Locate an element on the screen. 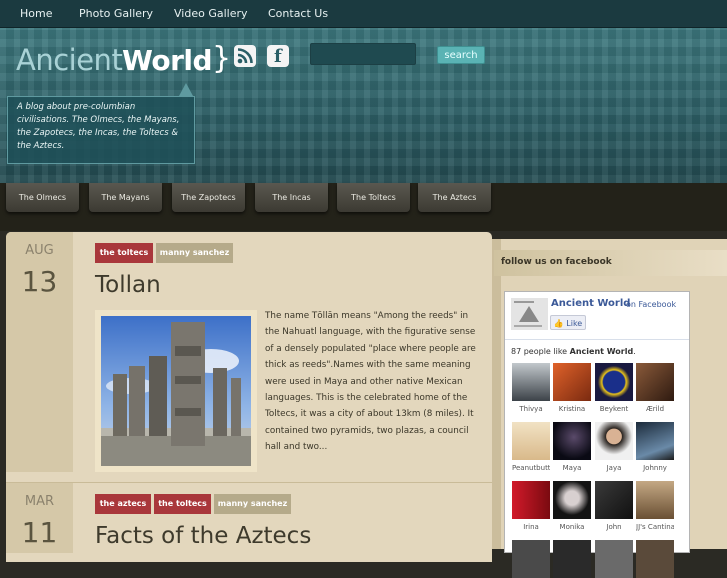 The image size is (727, 578). post-month: MAR is located at coordinates (39, 501).